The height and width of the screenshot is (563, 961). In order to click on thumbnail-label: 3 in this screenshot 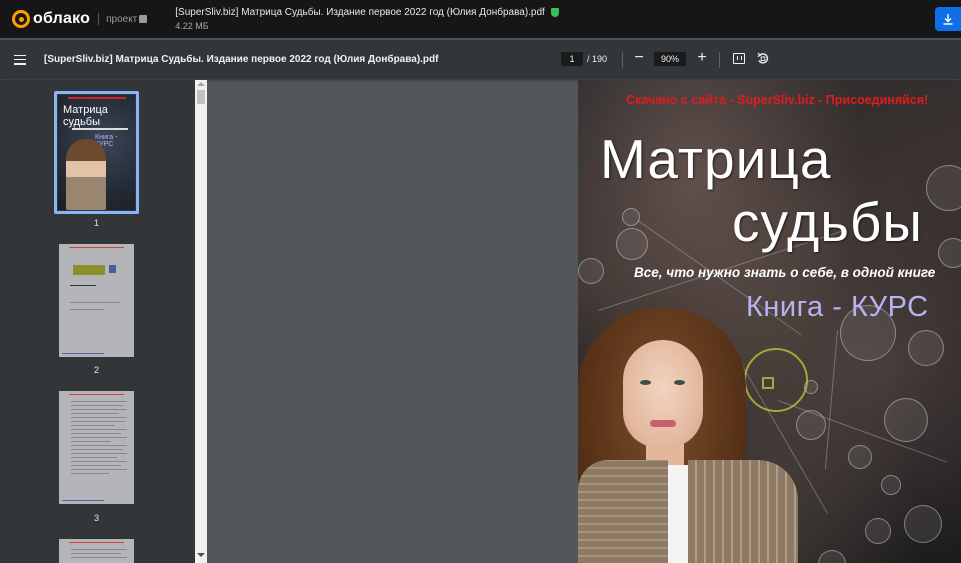, I will do `click(96, 518)`.